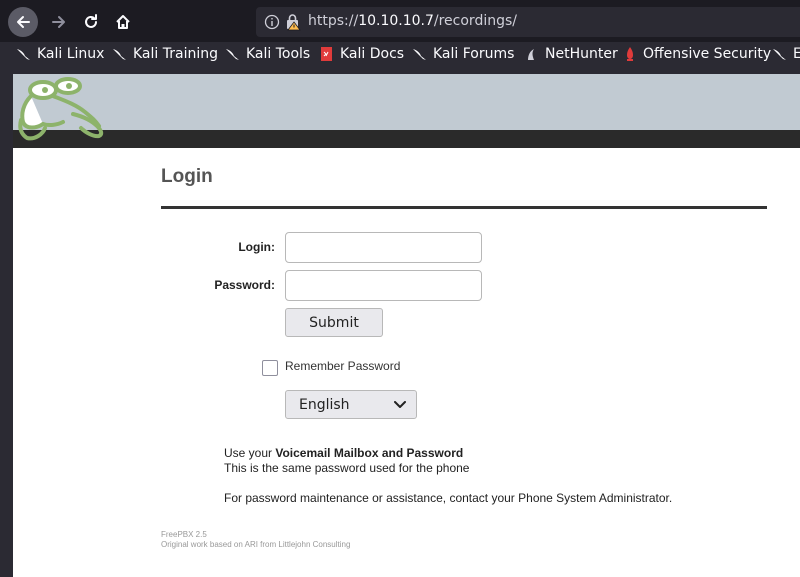 The image size is (800, 577). What do you see at coordinates (334, 322) in the screenshot?
I see `submit-button: Submit` at bounding box center [334, 322].